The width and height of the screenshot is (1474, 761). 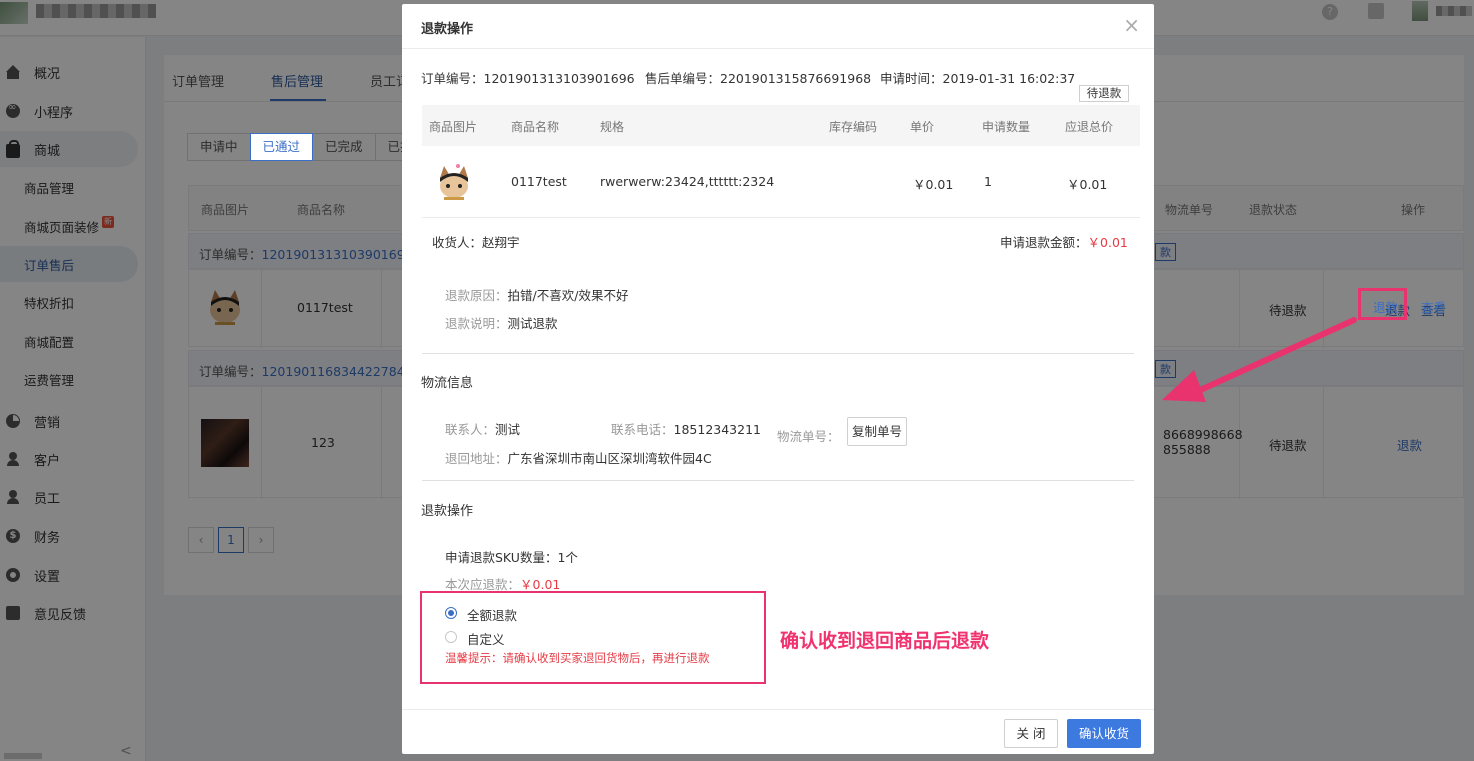 I want to click on dialog-header: 退款操作 ×, so click(x=778, y=26).